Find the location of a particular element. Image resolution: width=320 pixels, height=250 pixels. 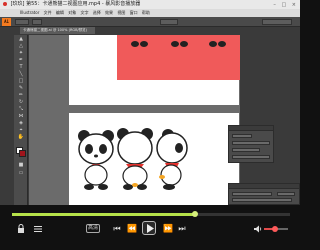

menu-item-effect: 效果 is located at coordinates (109, 12).